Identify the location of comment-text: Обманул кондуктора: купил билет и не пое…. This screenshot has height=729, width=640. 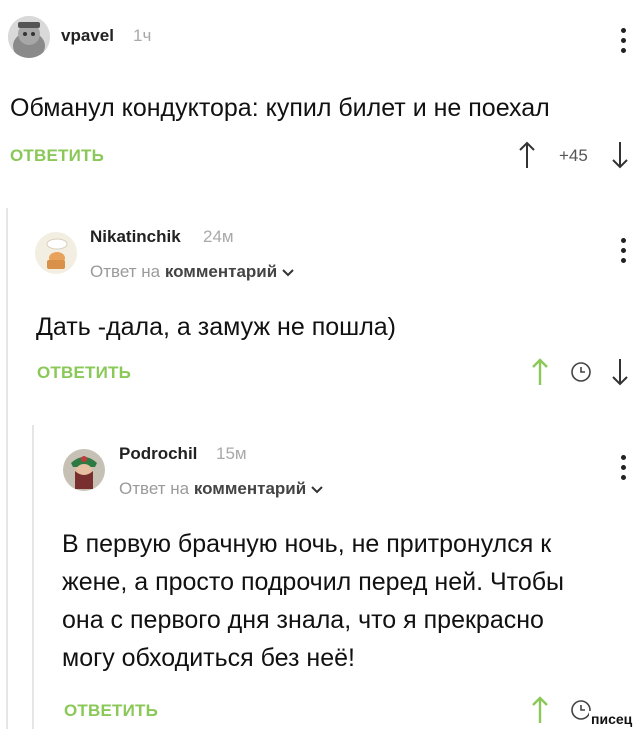
(280, 108).